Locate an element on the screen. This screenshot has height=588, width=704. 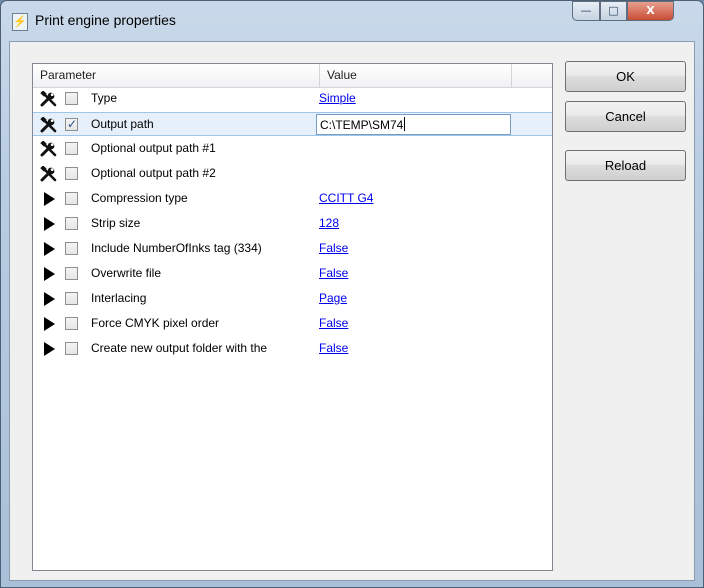
property-row: Optional output path #1 is located at coordinates (292, 149).